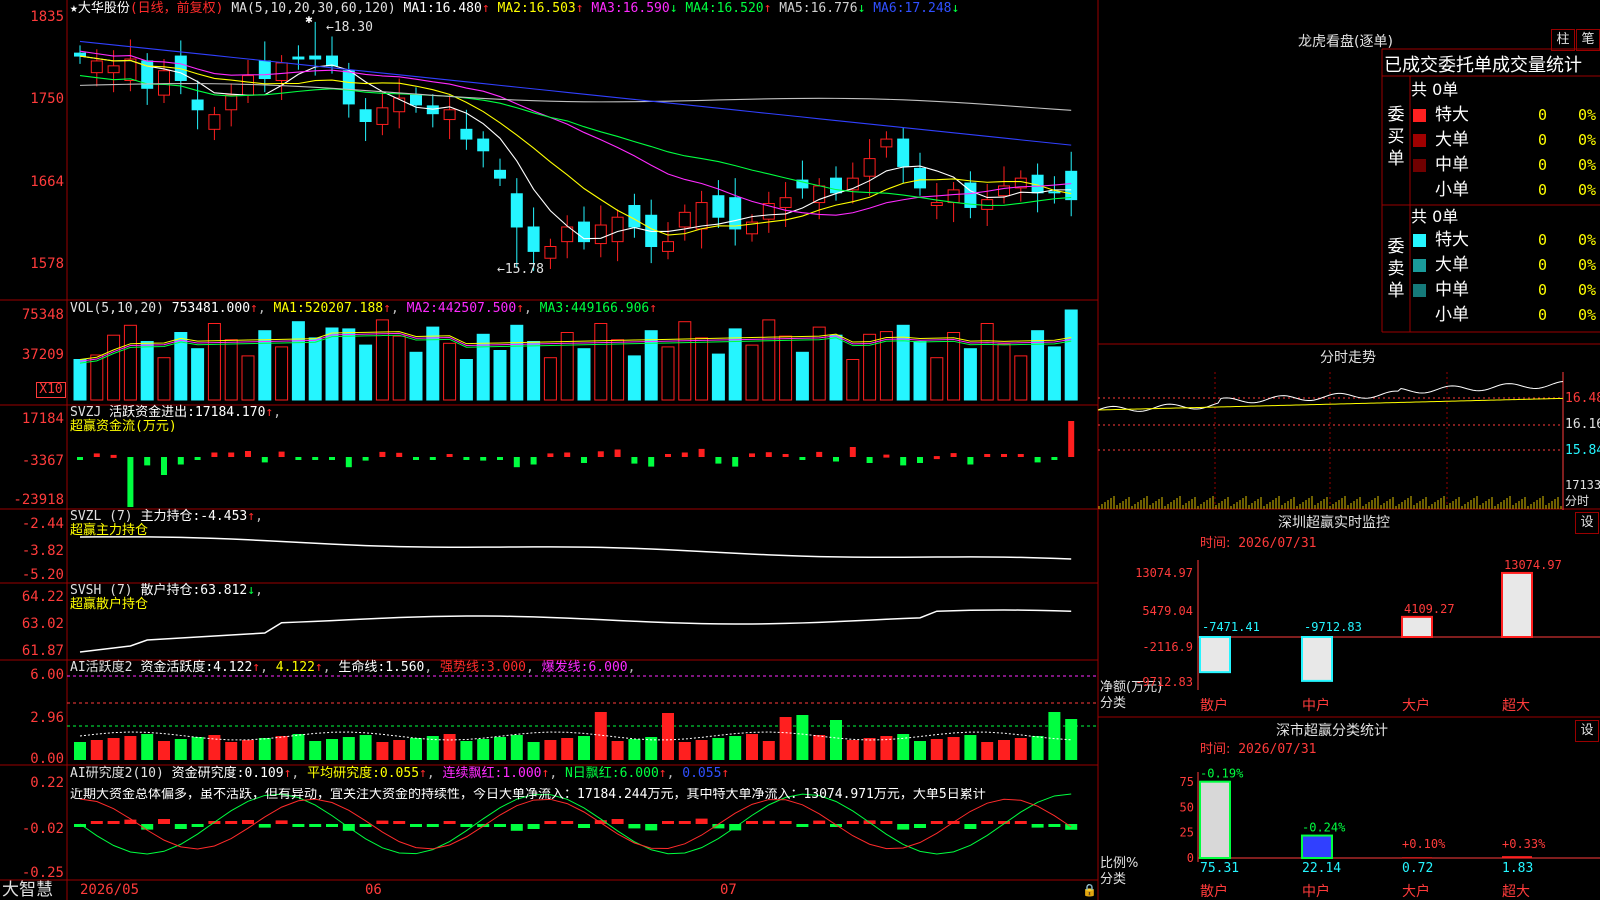  What do you see at coordinates (1219, 868) in the screenshot?
I see `class-bar-value: 75.31` at bounding box center [1219, 868].